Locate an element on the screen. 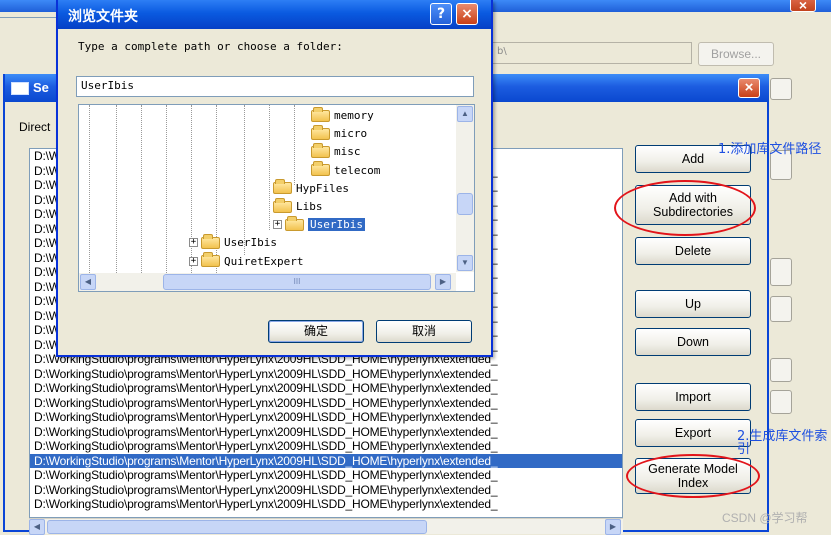 The image size is (831, 535). export-button: Export is located at coordinates (693, 433).